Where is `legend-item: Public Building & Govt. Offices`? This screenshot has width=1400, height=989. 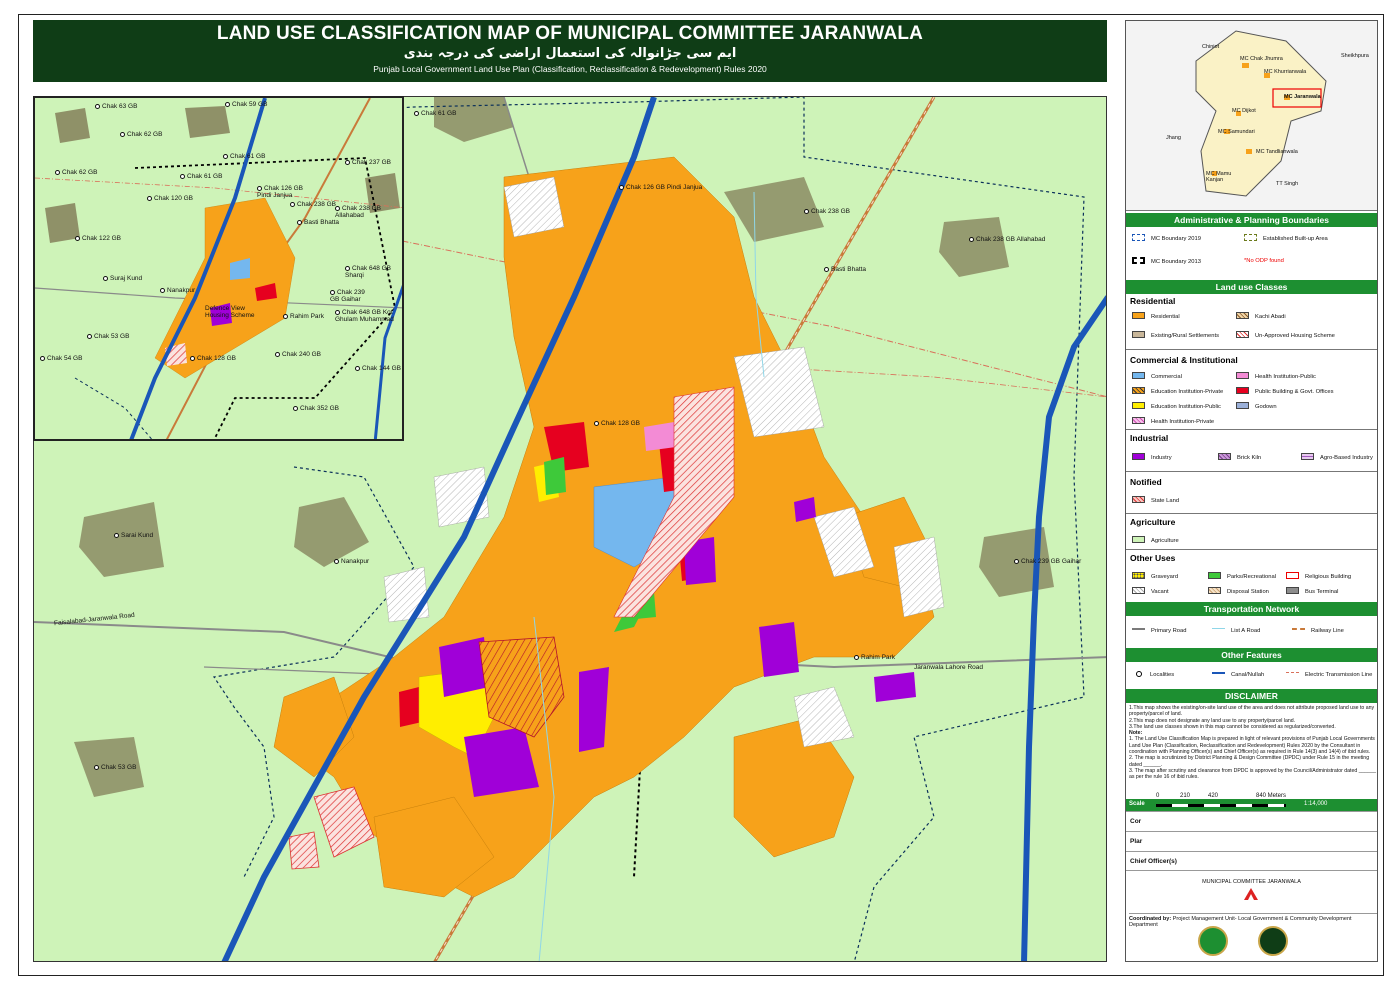 legend-item: Public Building & Govt. Offices is located at coordinates (1285, 391).